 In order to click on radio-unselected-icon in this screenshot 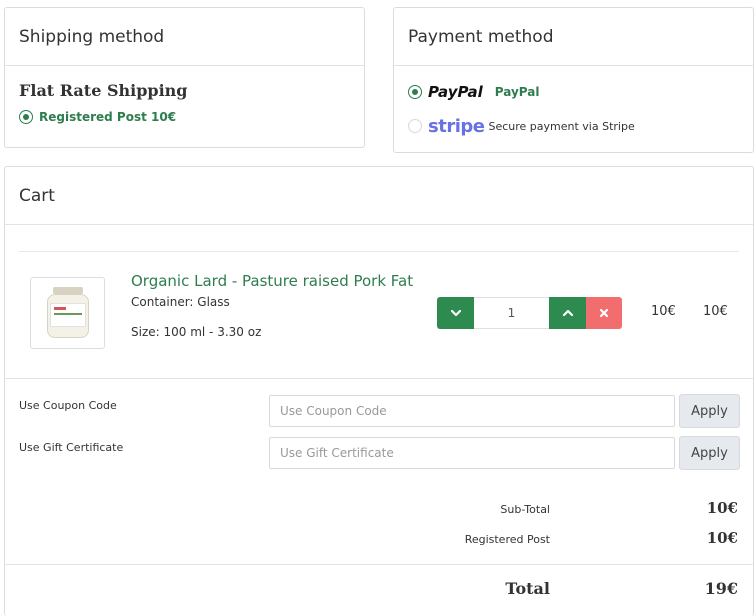, I will do `click(415, 126)`.